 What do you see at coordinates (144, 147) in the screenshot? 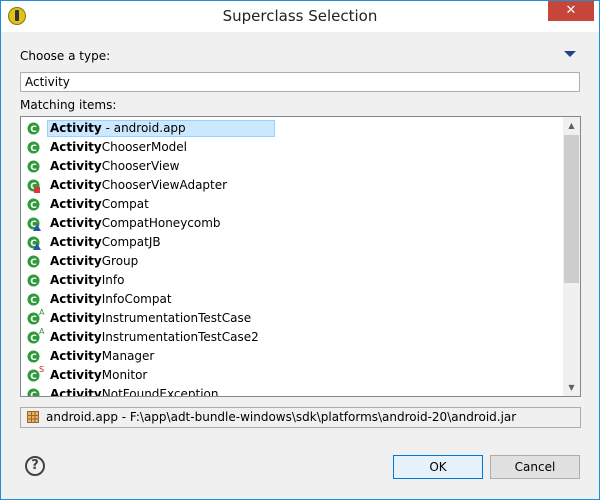
I see `match-suffix: ChooserModel` at bounding box center [144, 147].